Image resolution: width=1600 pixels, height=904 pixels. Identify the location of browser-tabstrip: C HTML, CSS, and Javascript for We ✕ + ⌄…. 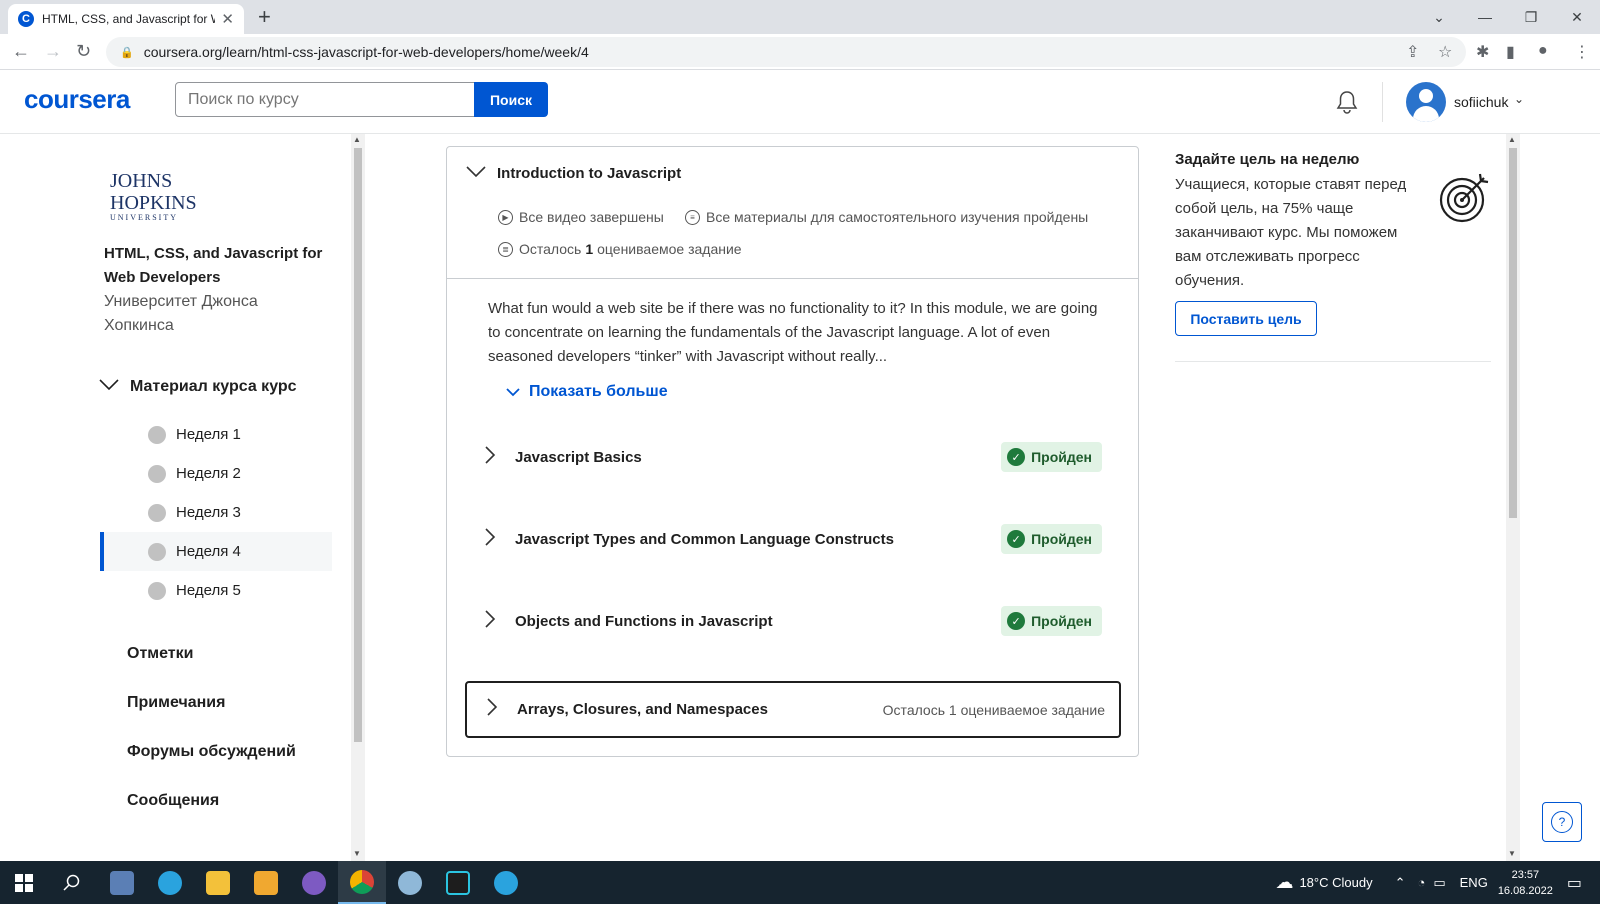
(800, 17).